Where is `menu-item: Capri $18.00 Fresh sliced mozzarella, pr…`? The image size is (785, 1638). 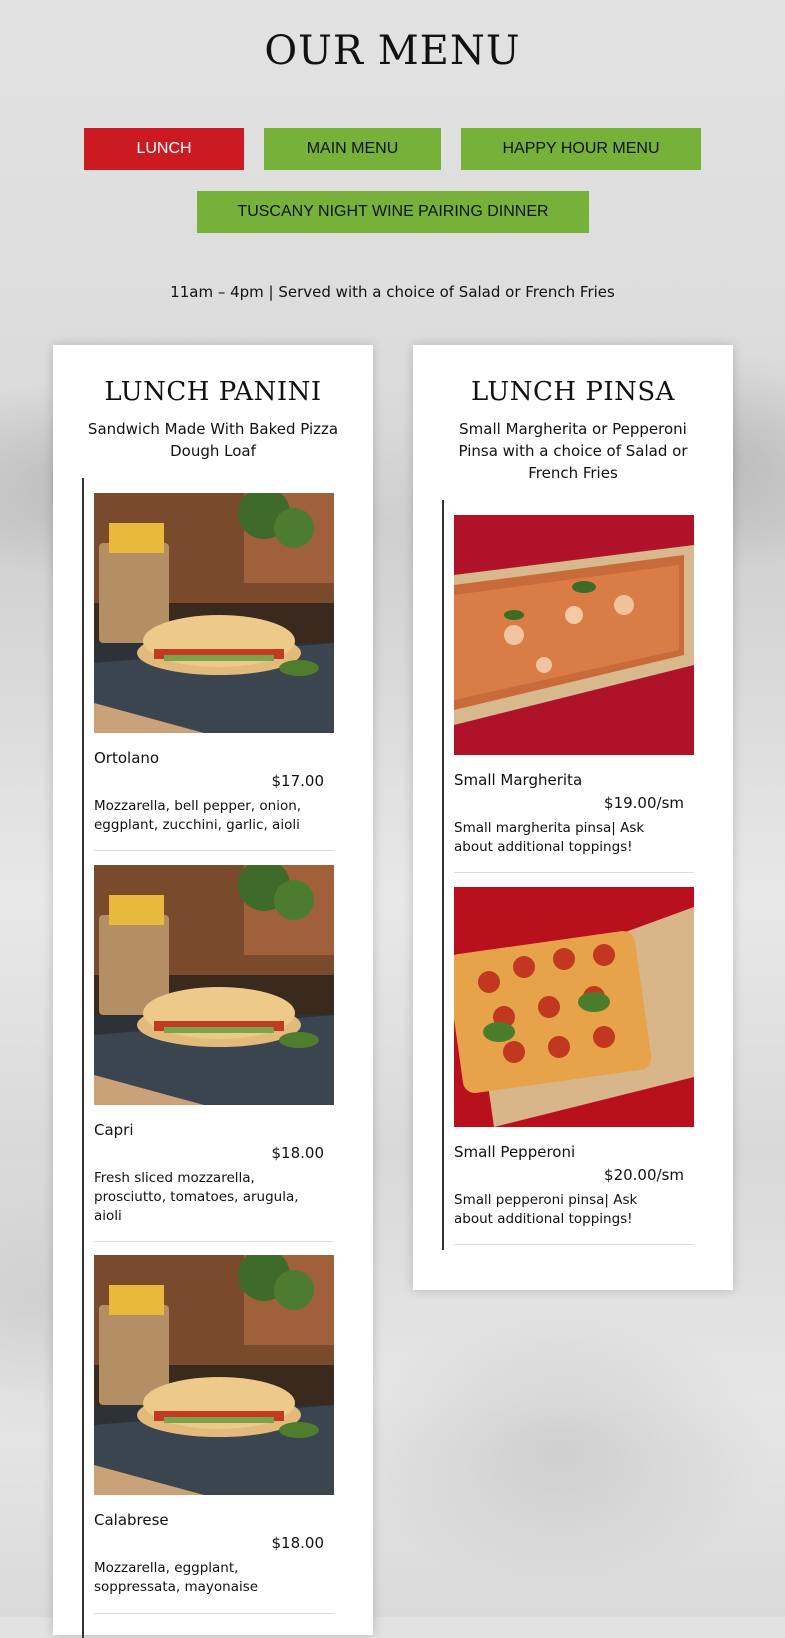 menu-item: Capri $18.00 Fresh sliced mozzarella, pr… is located at coordinates (214, 1055).